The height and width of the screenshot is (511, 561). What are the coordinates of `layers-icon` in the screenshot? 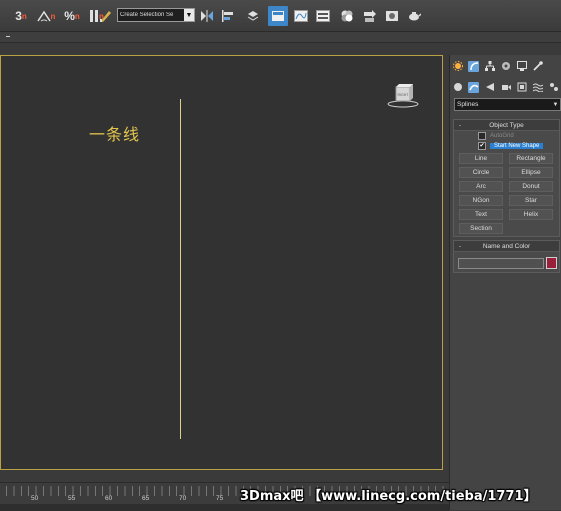 It's located at (253, 16).